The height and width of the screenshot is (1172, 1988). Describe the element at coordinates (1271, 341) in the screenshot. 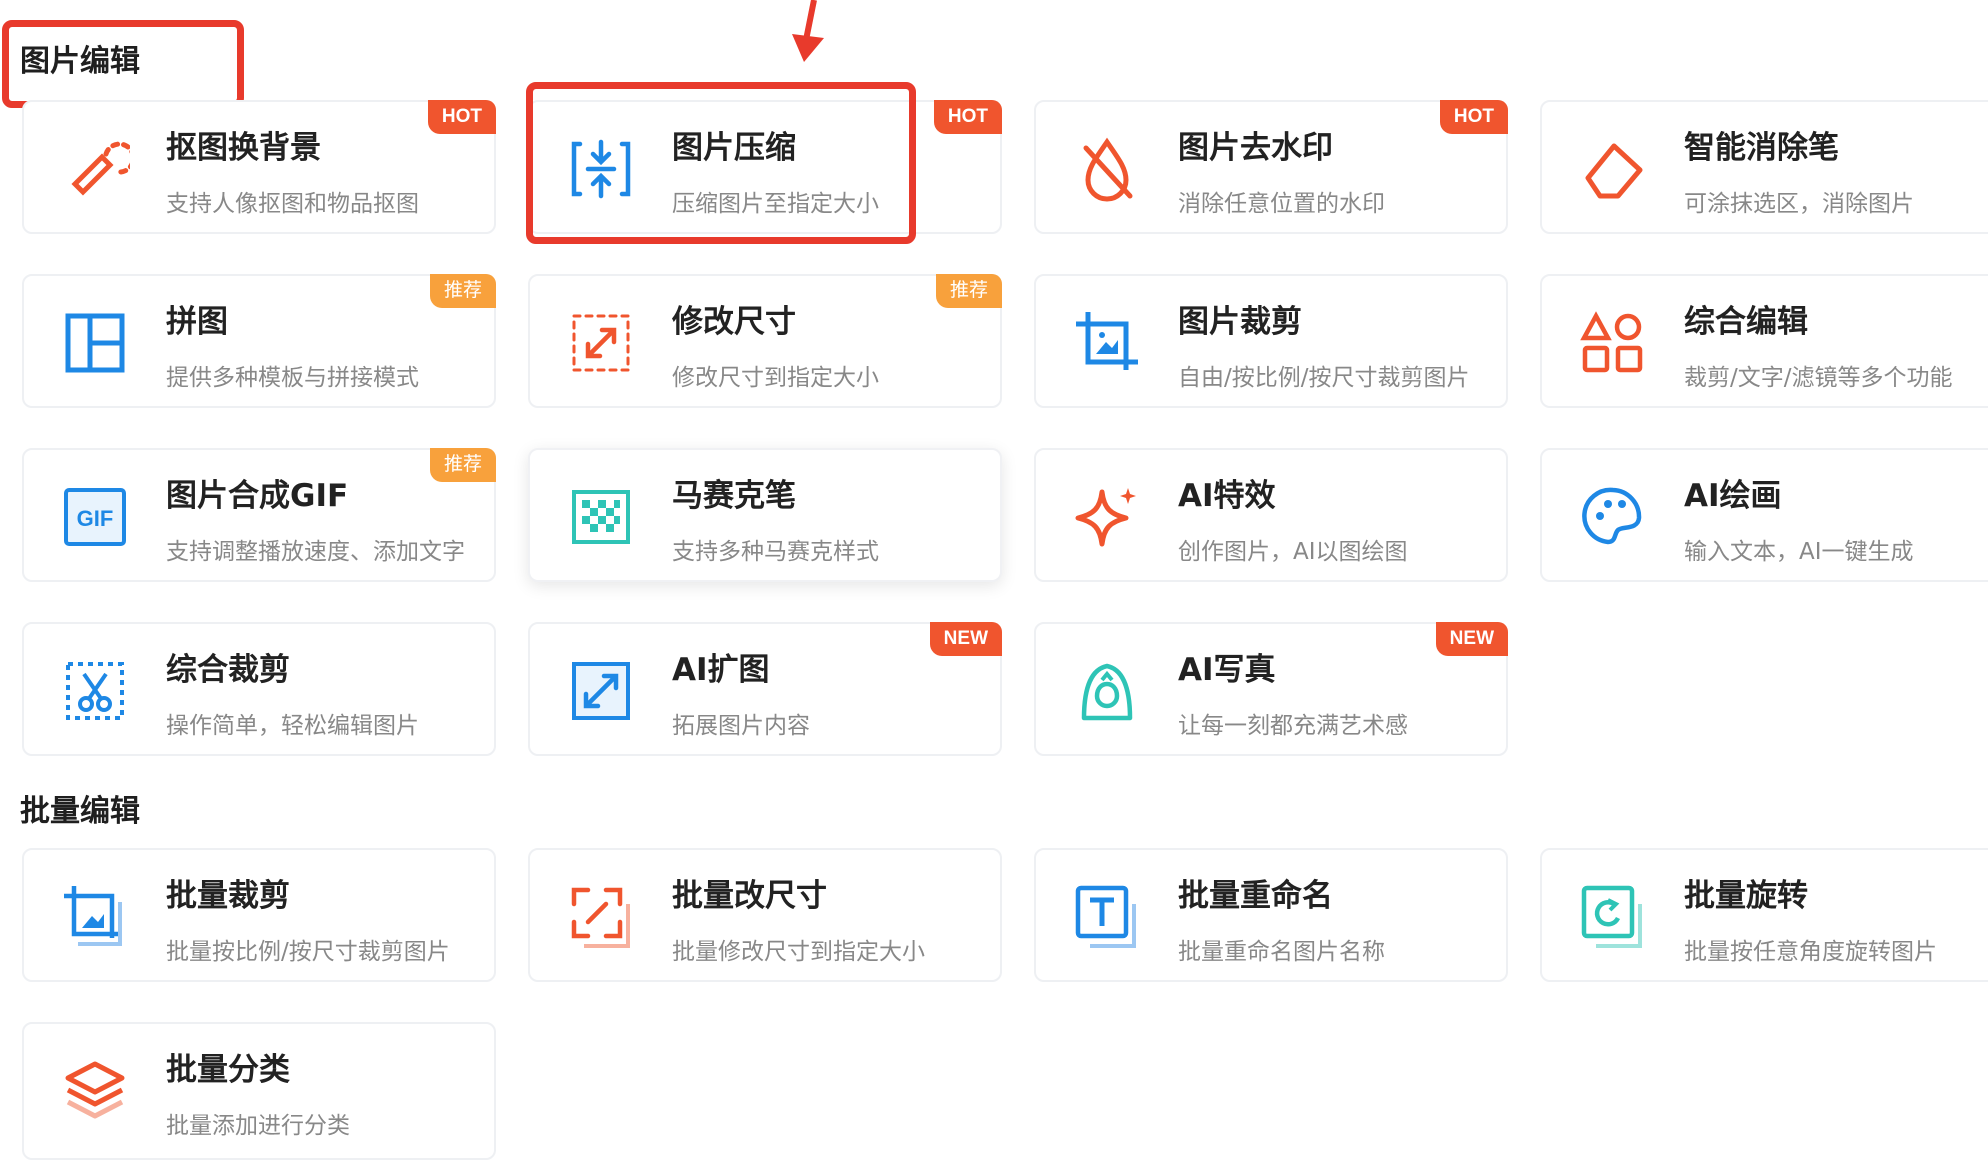

I see `tool-card-crop: 图片裁剪 自由/按比例/按尺寸裁剪图片` at that location.